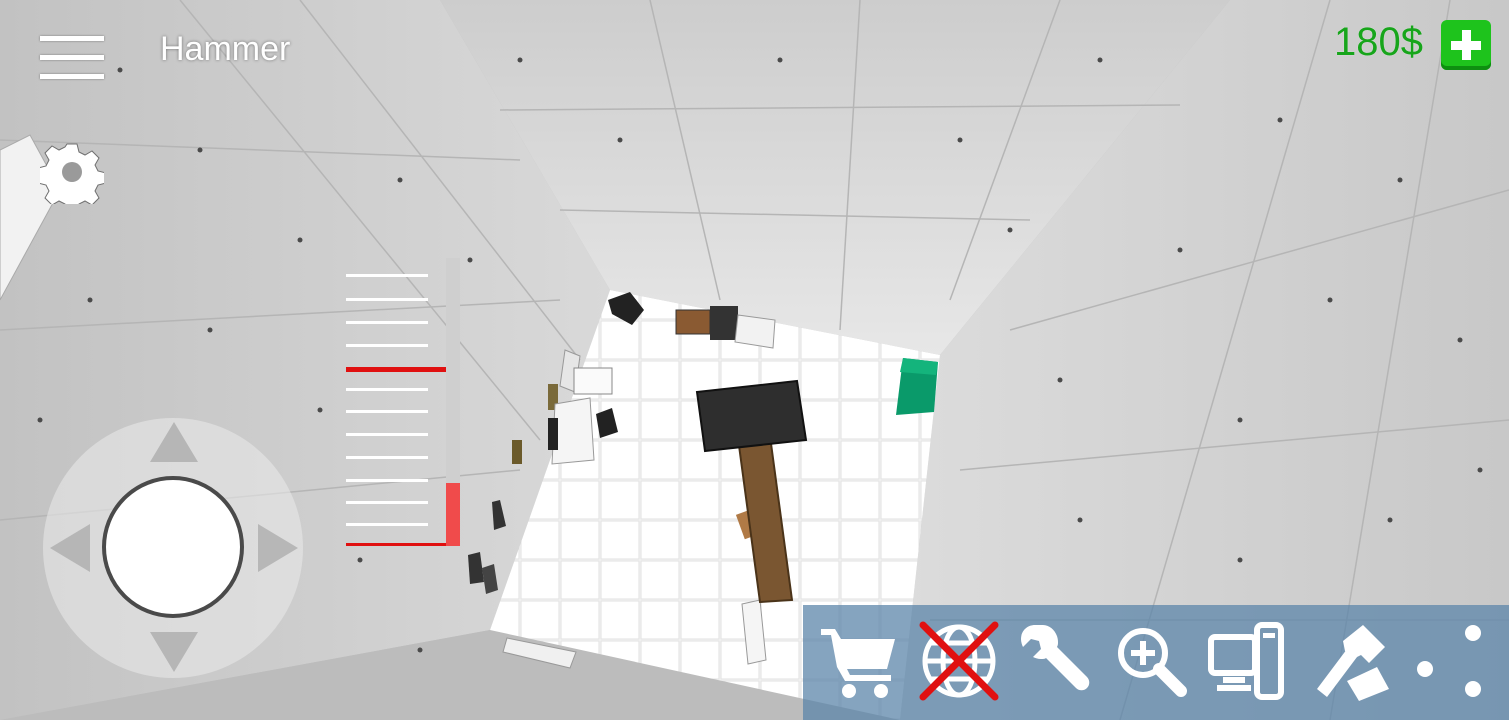 This screenshot has height=720, width=1509. I want to click on settings-button, so click(72, 176).